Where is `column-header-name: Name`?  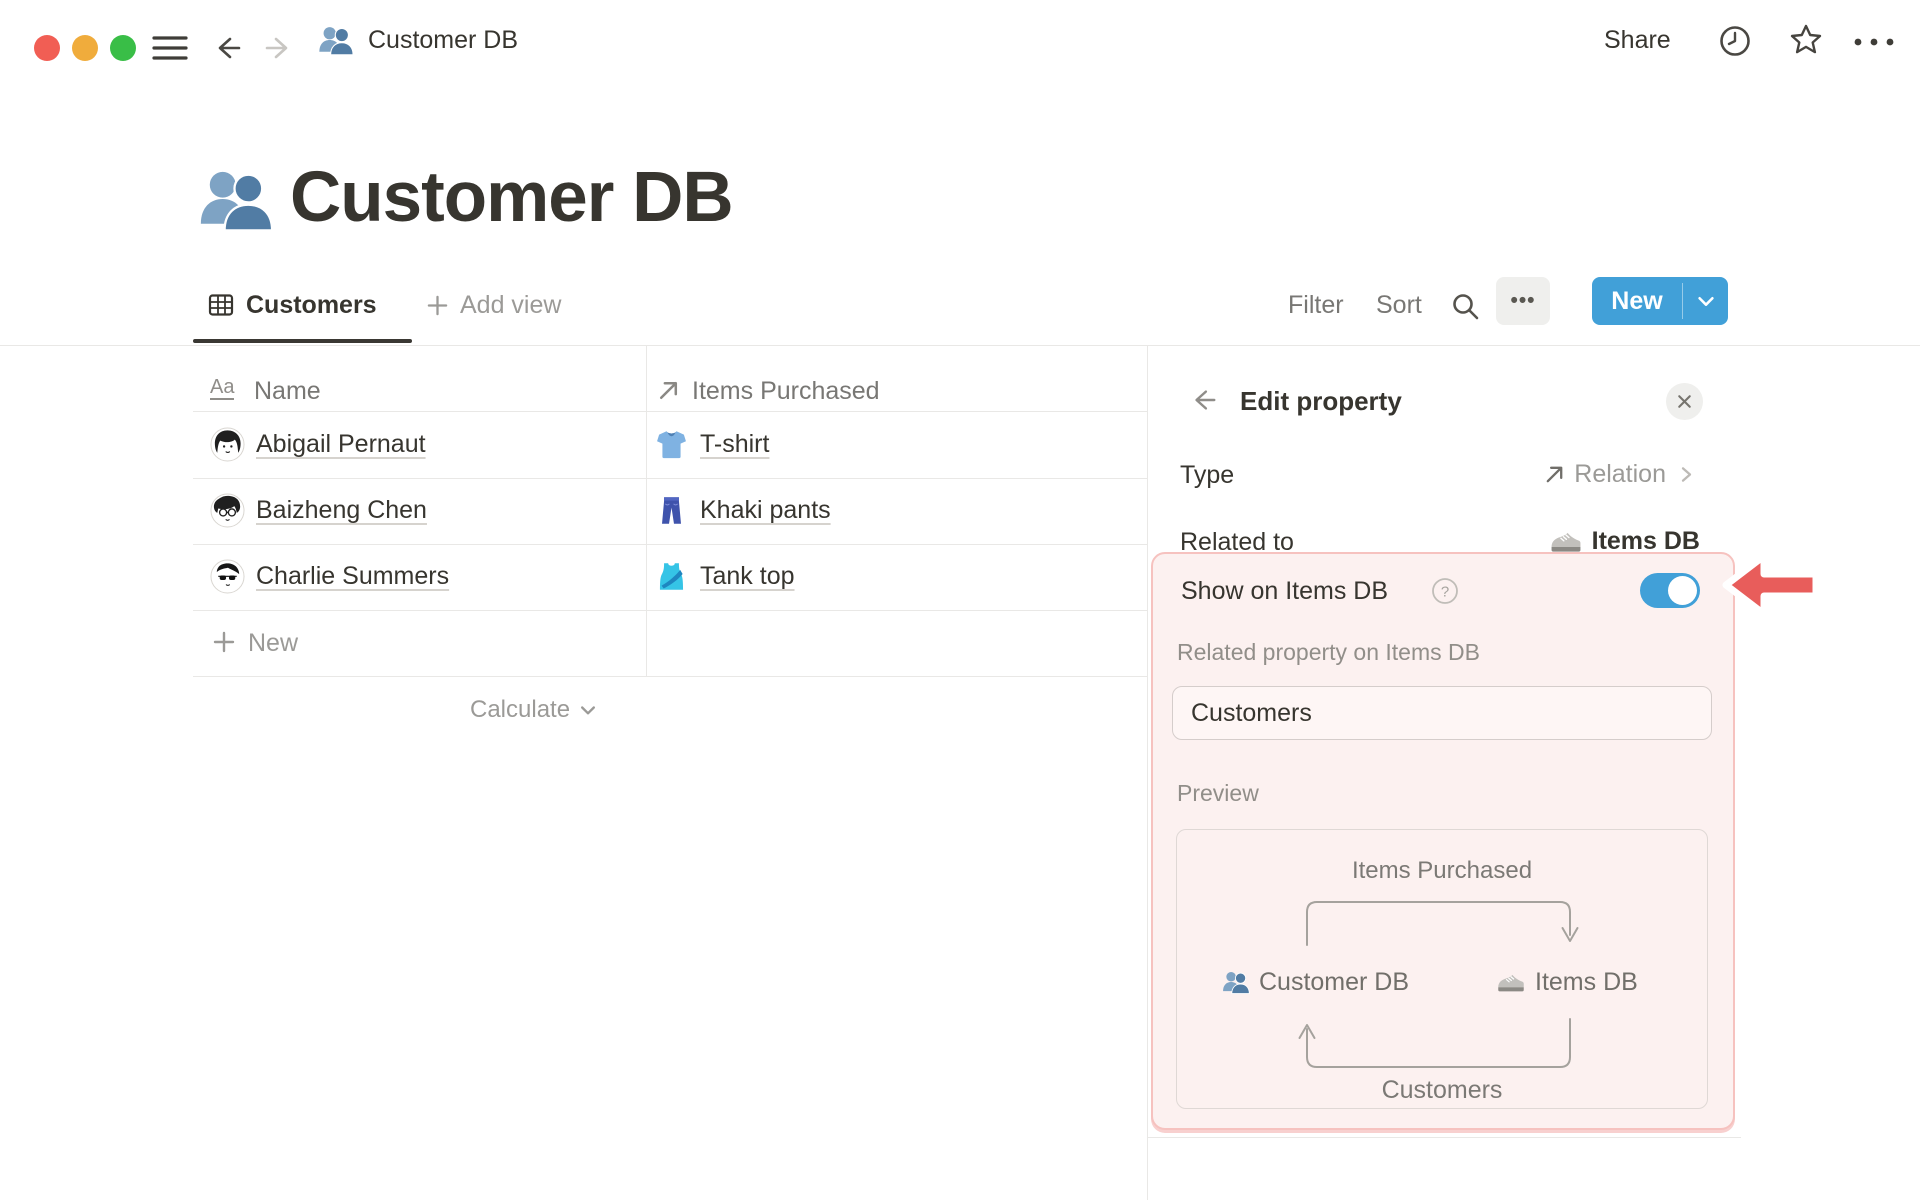
column-header-name: Name is located at coordinates (287, 391).